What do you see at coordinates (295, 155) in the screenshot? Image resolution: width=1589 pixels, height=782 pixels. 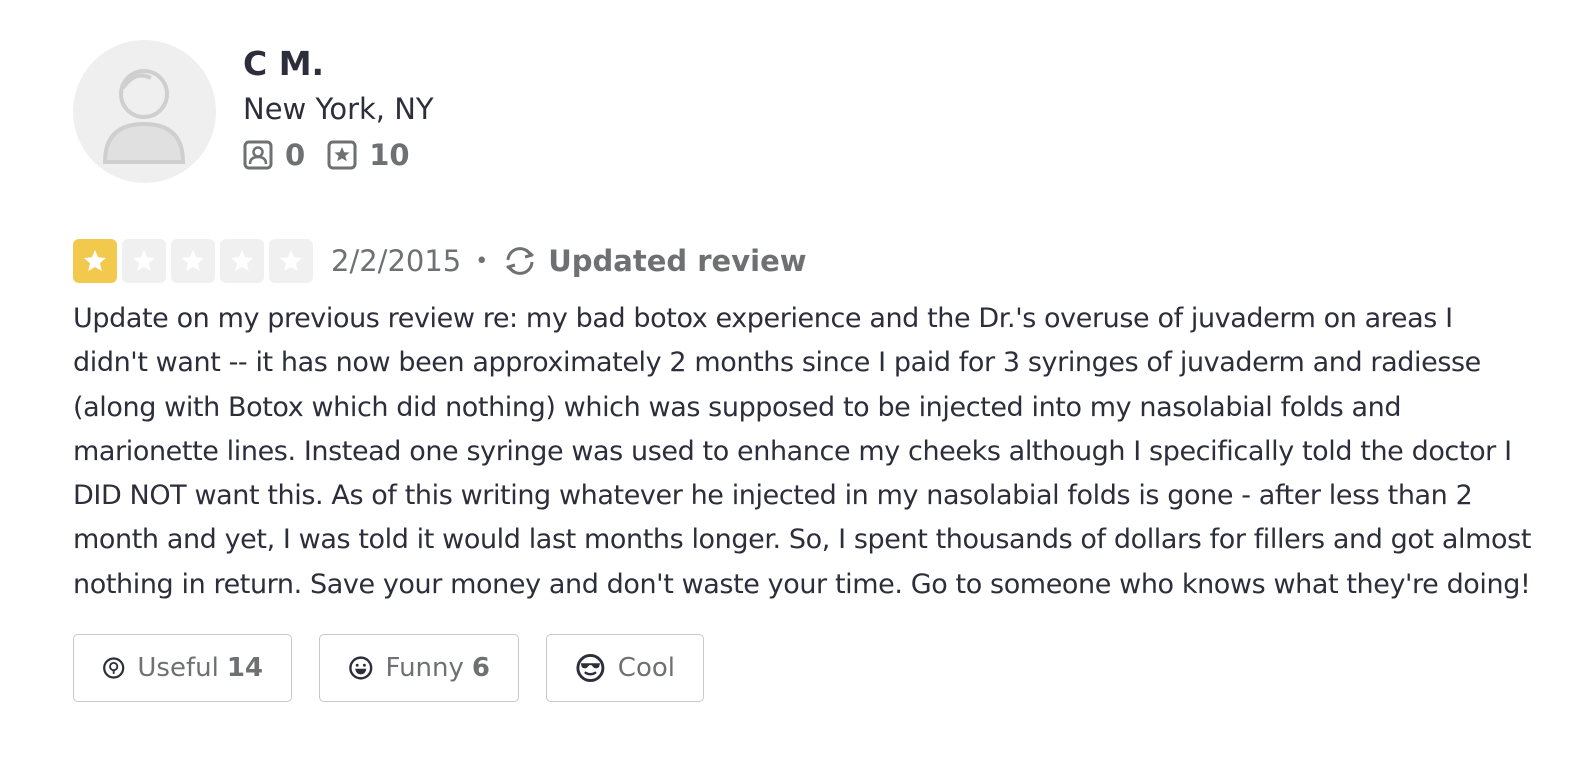 I see `friends-count: 0` at bounding box center [295, 155].